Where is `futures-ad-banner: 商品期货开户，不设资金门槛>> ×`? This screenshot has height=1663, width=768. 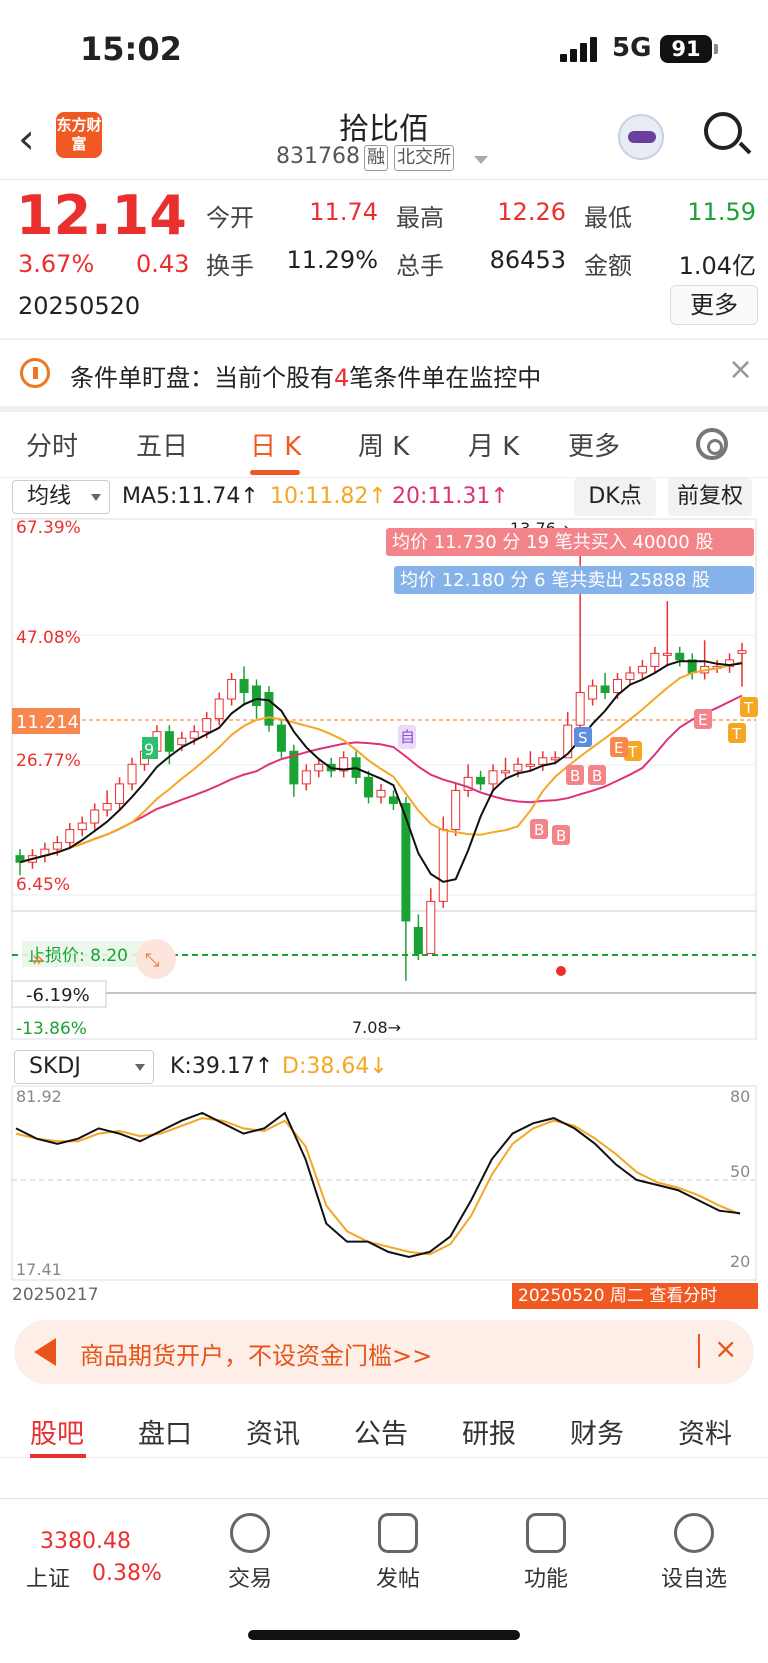 futures-ad-banner: 商品期货开户，不设资金门槛>> × is located at coordinates (384, 1352).